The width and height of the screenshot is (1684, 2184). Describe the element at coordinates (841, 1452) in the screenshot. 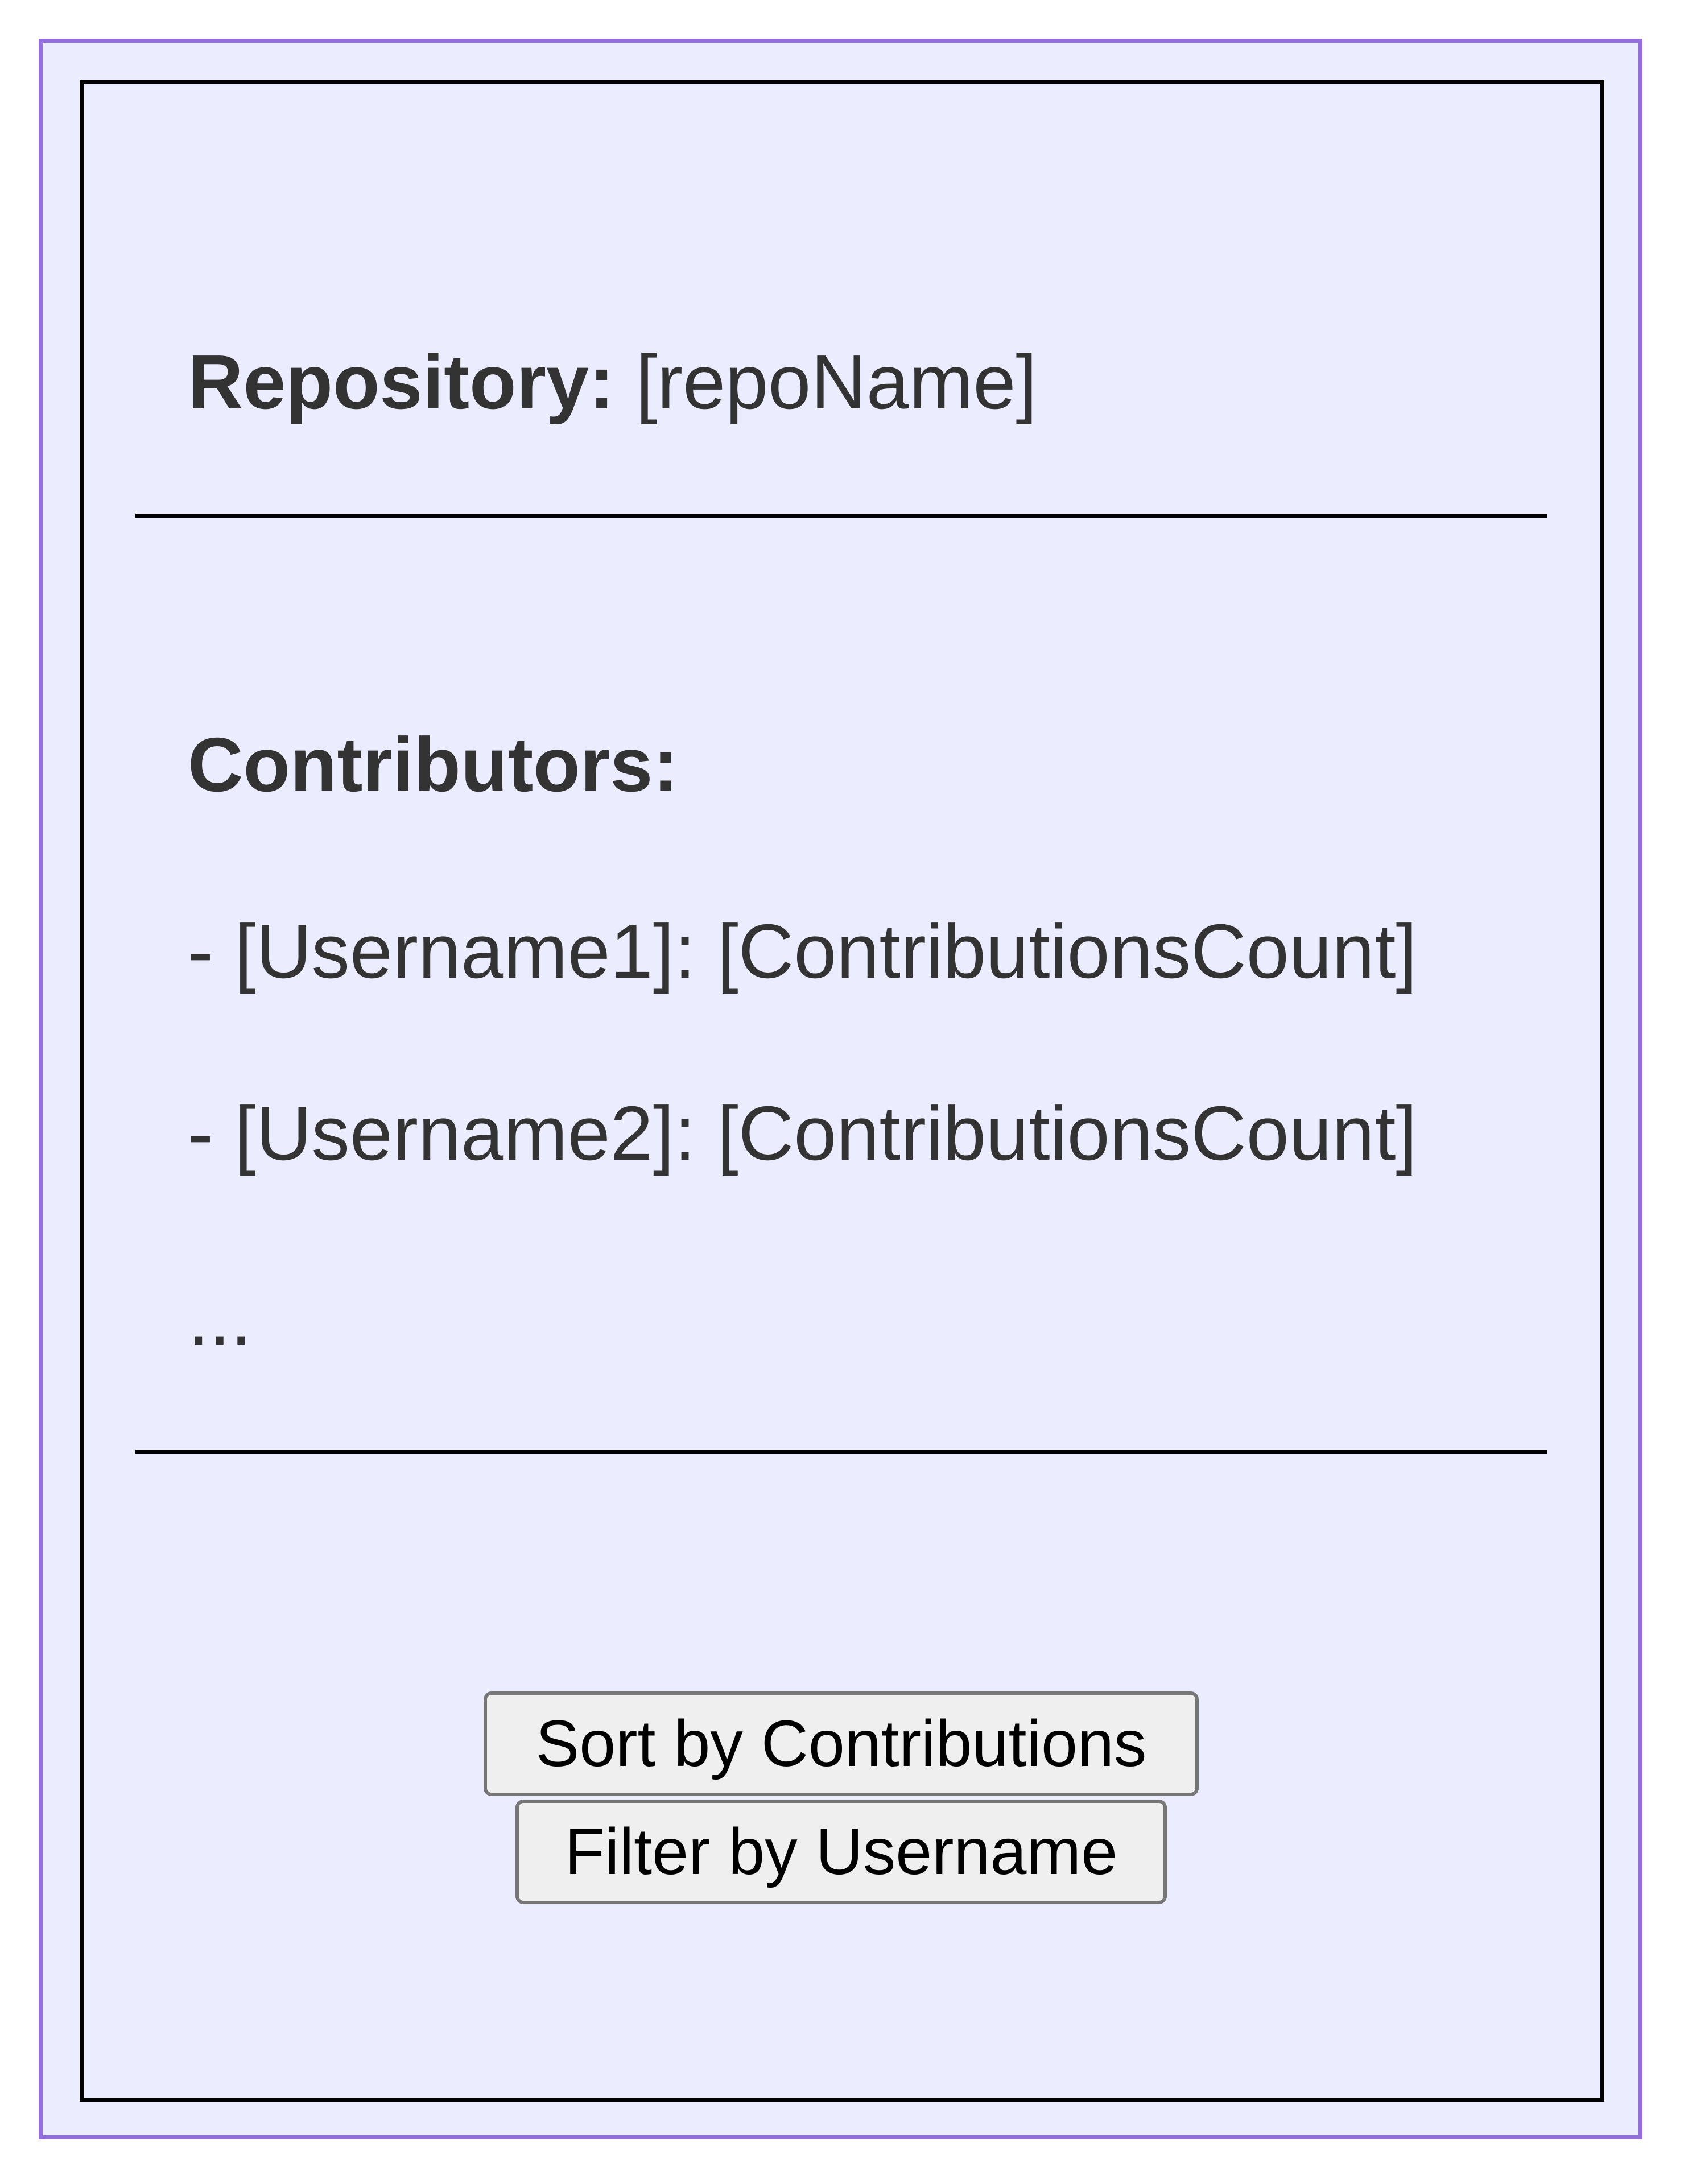

I see `divider-bottom` at that location.